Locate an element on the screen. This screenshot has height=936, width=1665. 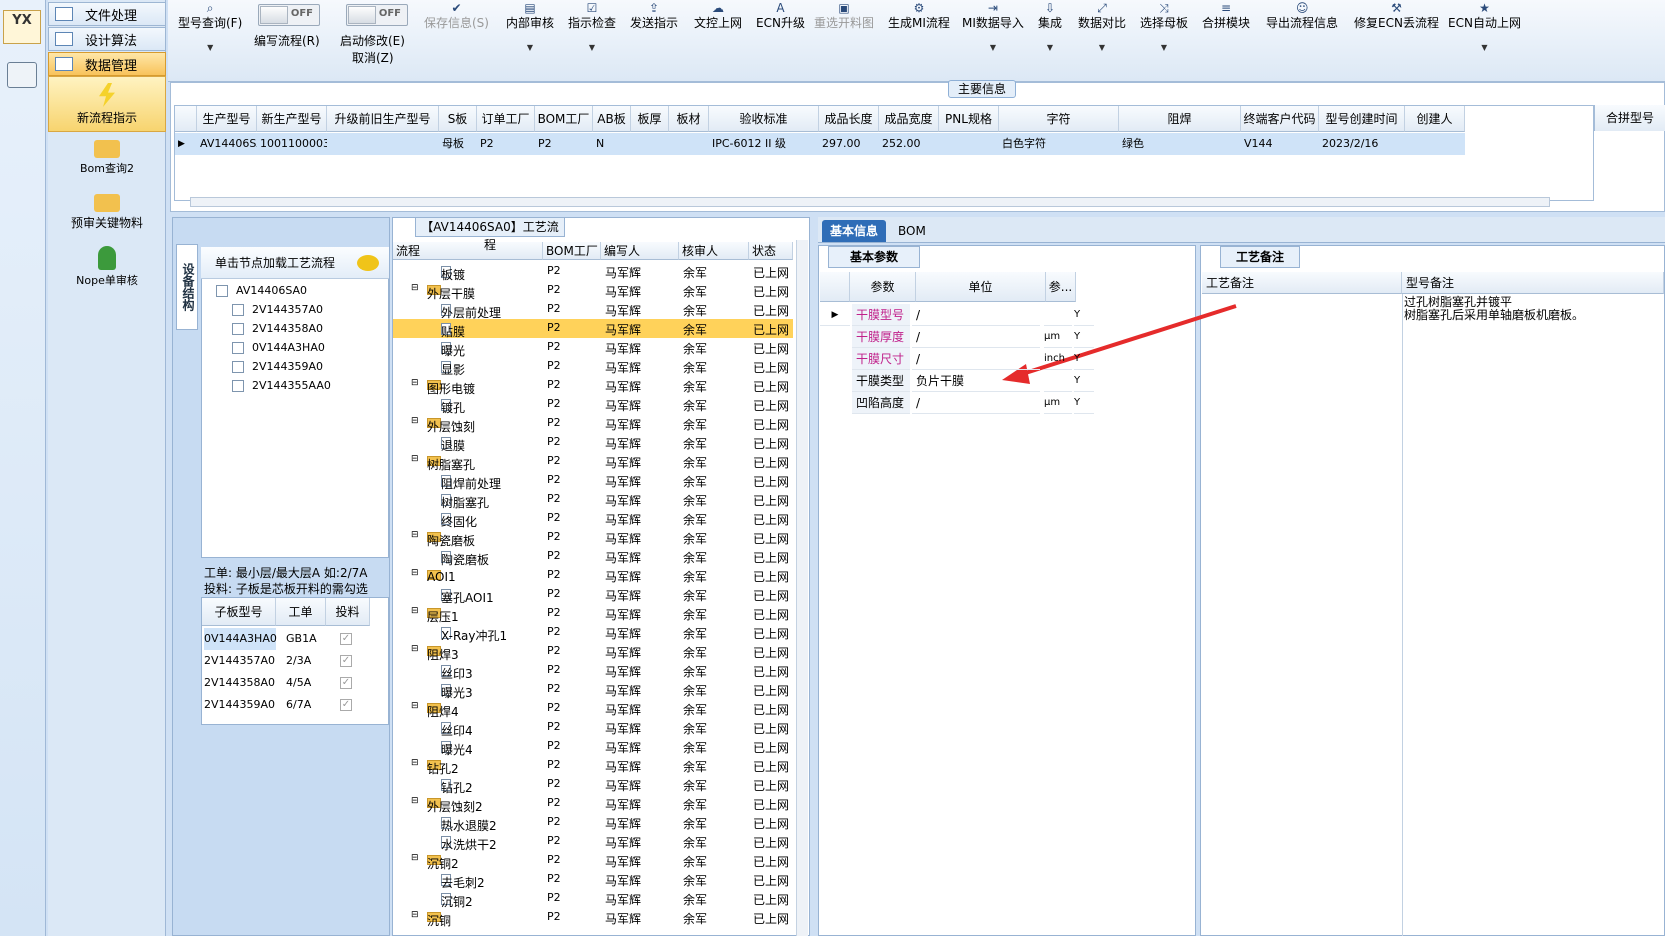
integrate-button: ⇩ 集成 ▼ is located at coordinates (1050, 27).